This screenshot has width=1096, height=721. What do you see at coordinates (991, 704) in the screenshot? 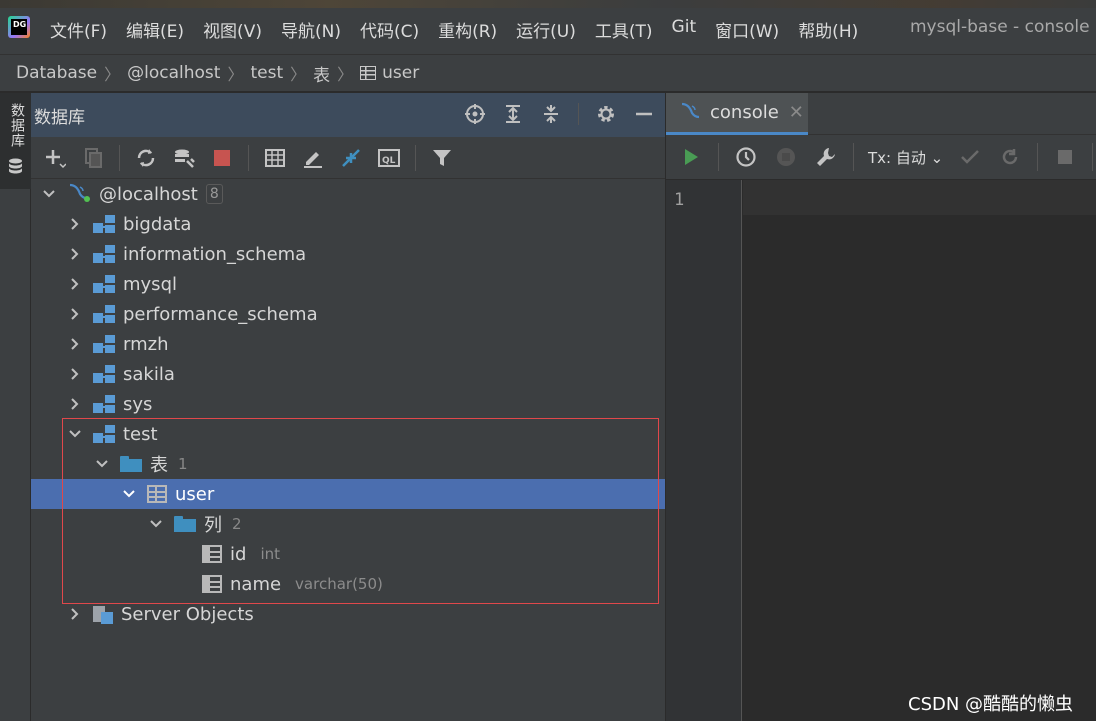
I see `watermark: CSDN @酷酷的懒虫` at bounding box center [991, 704].